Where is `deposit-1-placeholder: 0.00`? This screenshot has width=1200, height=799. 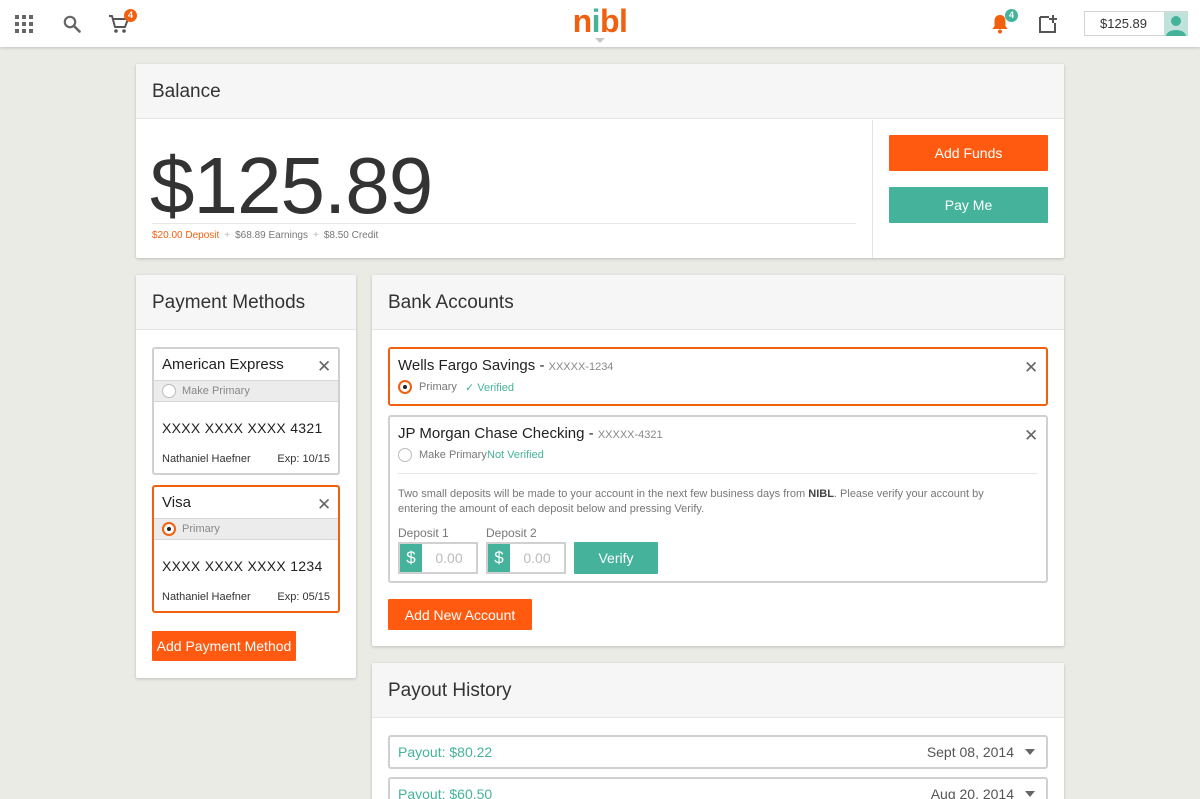
deposit-1-placeholder: 0.00 is located at coordinates (449, 558).